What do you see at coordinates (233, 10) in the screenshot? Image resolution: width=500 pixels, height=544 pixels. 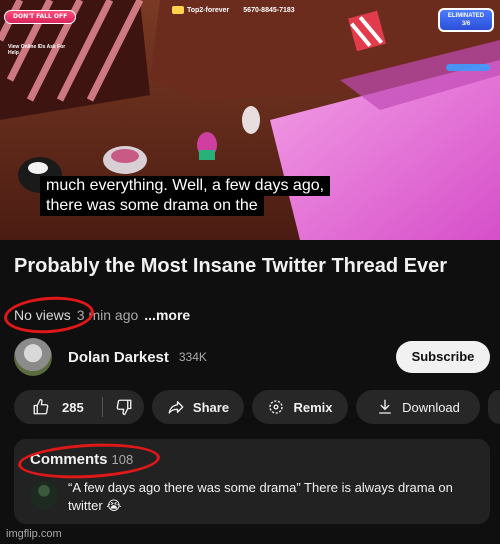 I see `hud-player-info: Top2-forever 5670-8845-7183` at bounding box center [233, 10].